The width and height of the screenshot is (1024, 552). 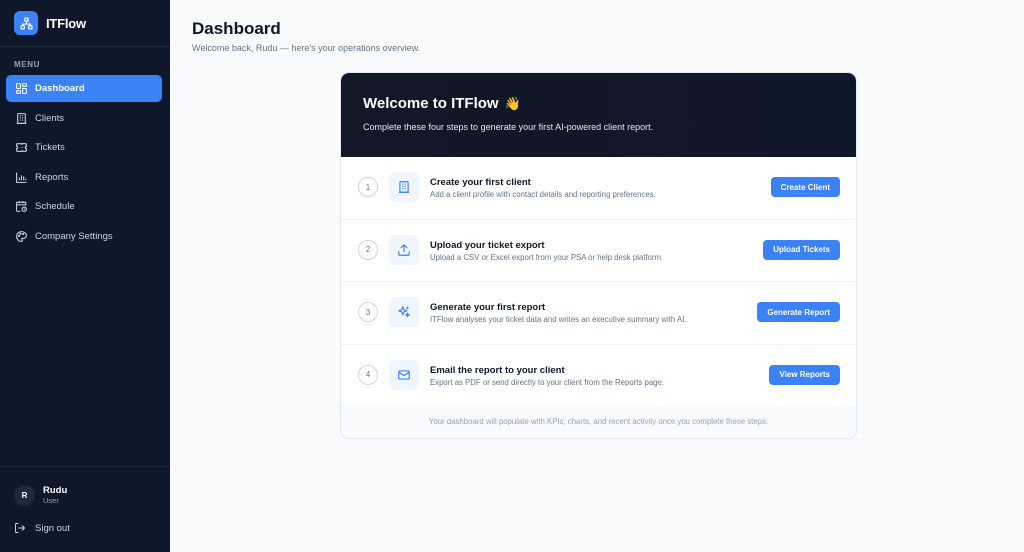 What do you see at coordinates (74, 236) in the screenshot?
I see `sidebar-item-label: Company Settings` at bounding box center [74, 236].